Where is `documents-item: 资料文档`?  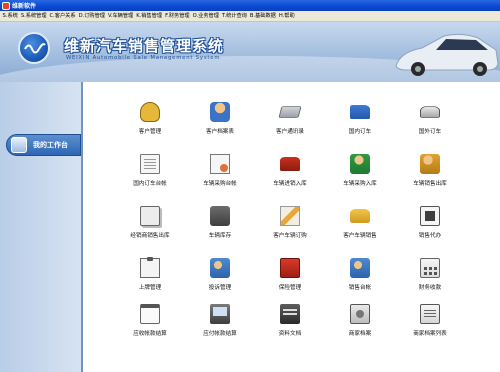
documents-item: 资料文档 is located at coordinates (290, 324).